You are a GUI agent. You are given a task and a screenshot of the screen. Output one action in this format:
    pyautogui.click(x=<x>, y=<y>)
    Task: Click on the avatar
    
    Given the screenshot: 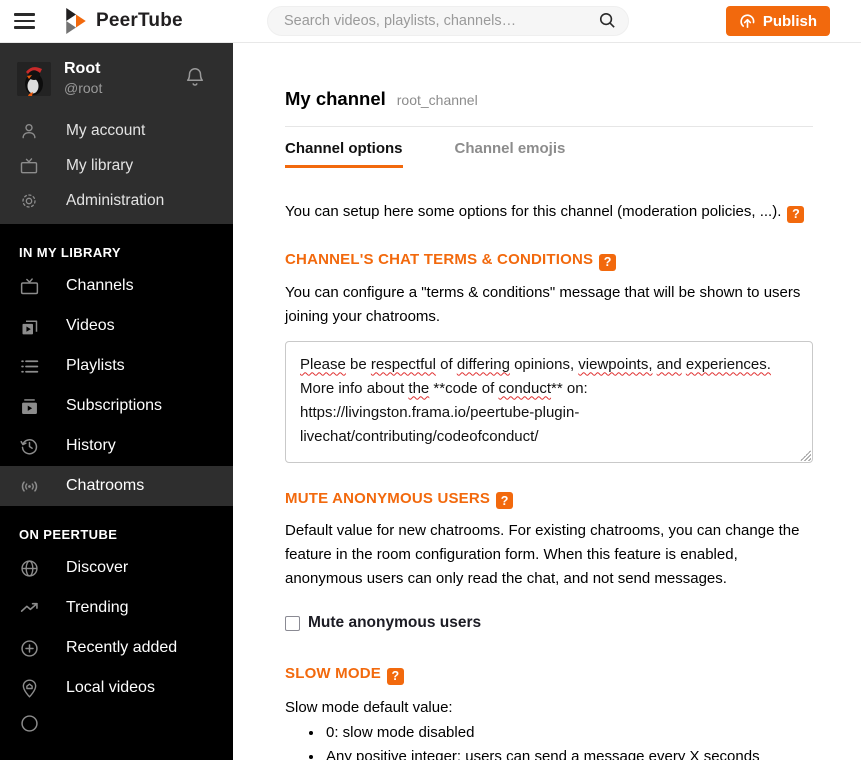 What is the action you would take?
    pyautogui.click(x=34, y=79)
    